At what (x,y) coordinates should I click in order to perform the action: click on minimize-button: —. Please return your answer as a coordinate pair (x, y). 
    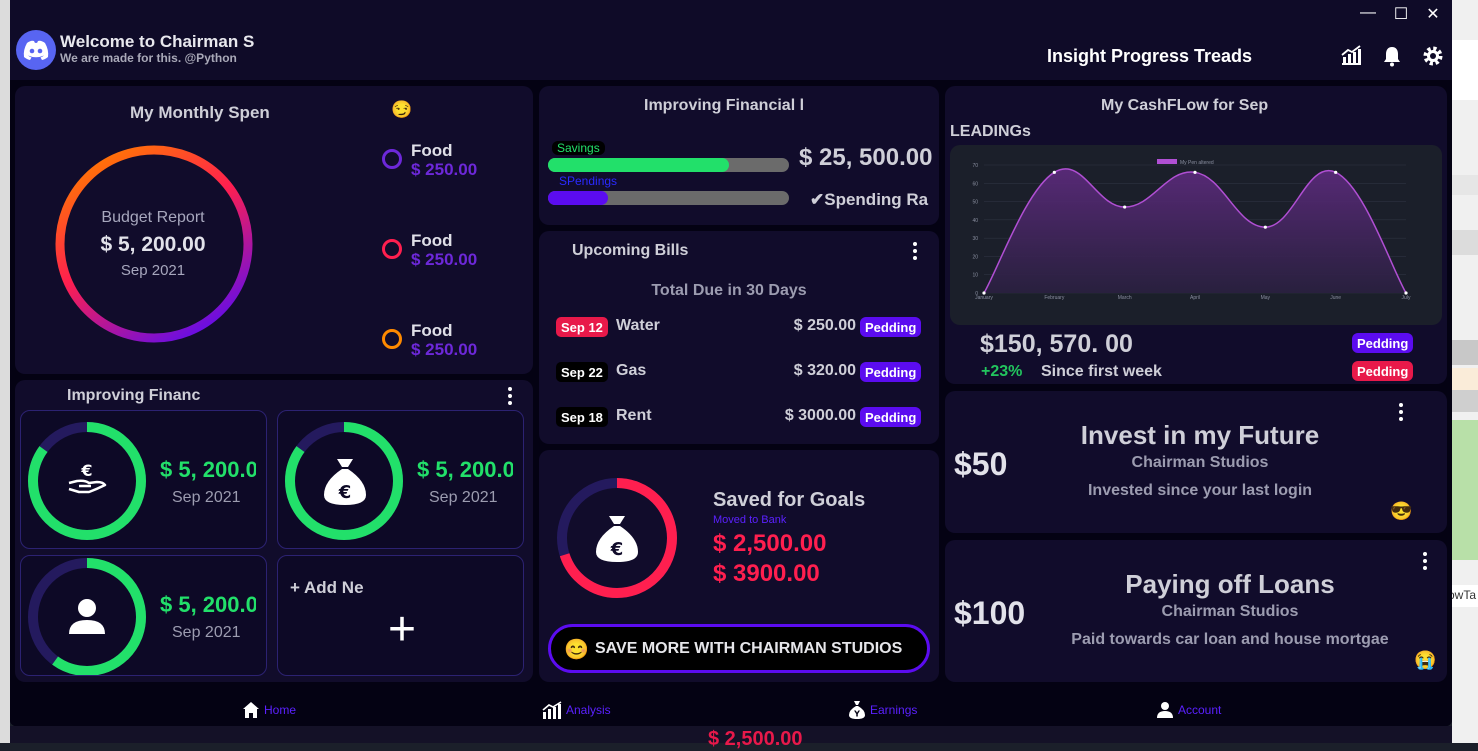
    Looking at the image, I should click on (1368, 13).